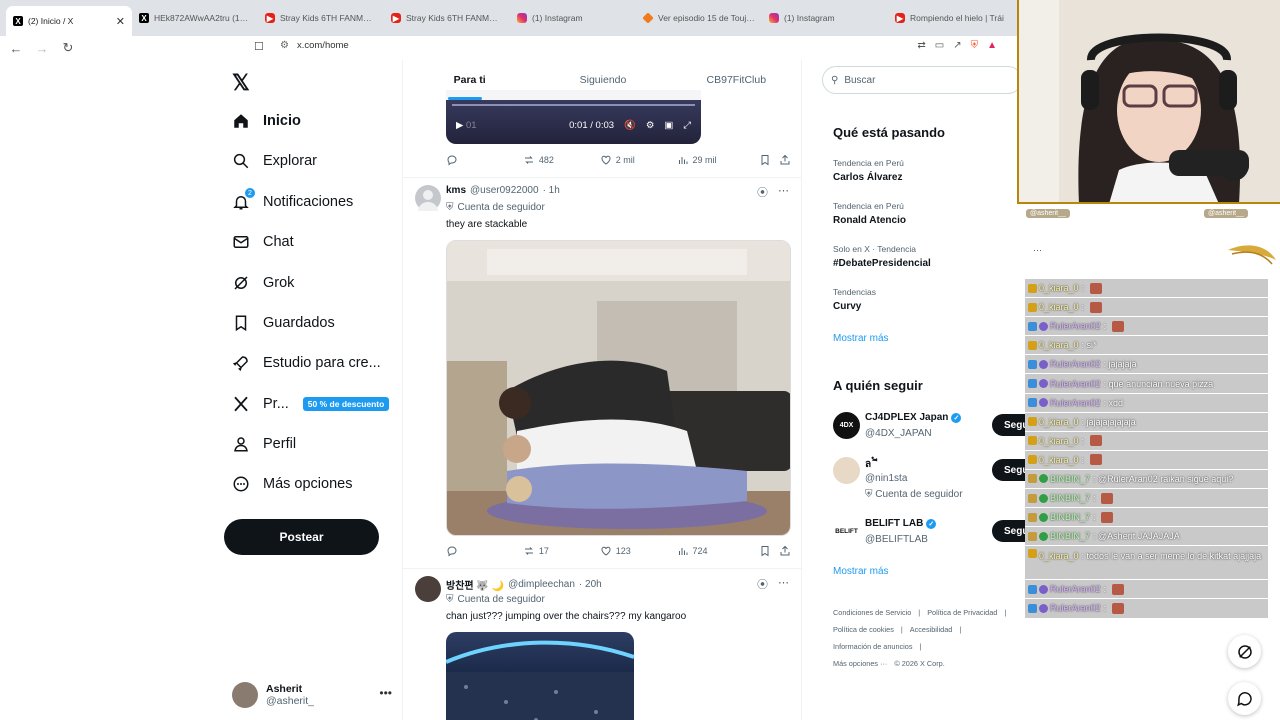  Describe the element at coordinates (919, 663) in the screenshot. I see `footer-link: © 2026 X Corp.` at that location.